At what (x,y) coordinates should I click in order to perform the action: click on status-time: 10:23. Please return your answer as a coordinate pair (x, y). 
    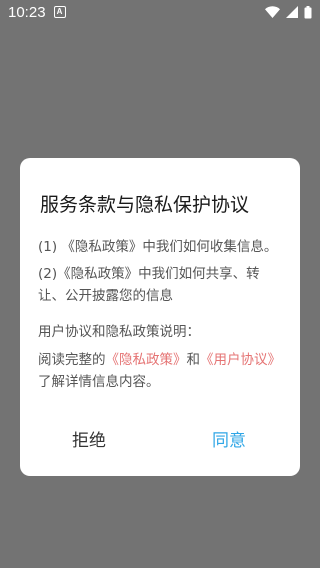
    Looking at the image, I should click on (27, 12).